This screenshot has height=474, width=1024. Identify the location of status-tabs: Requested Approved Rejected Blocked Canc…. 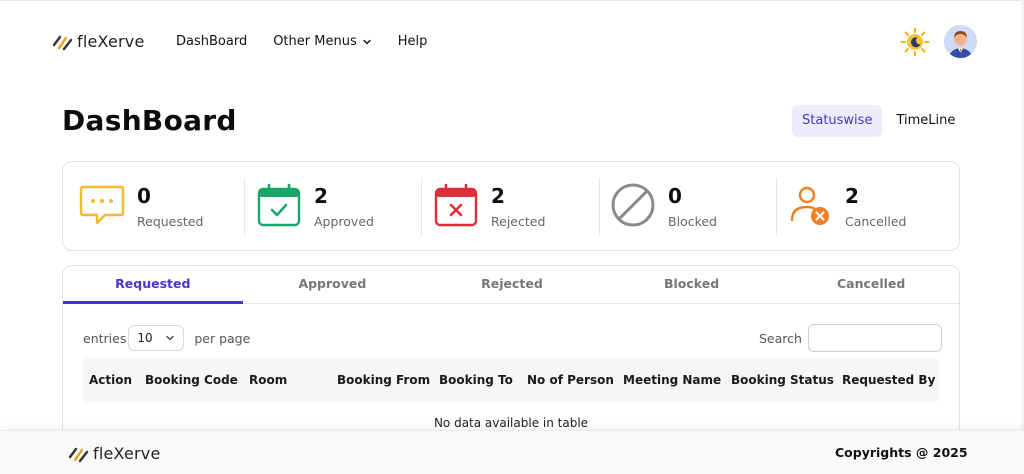
(511, 285).